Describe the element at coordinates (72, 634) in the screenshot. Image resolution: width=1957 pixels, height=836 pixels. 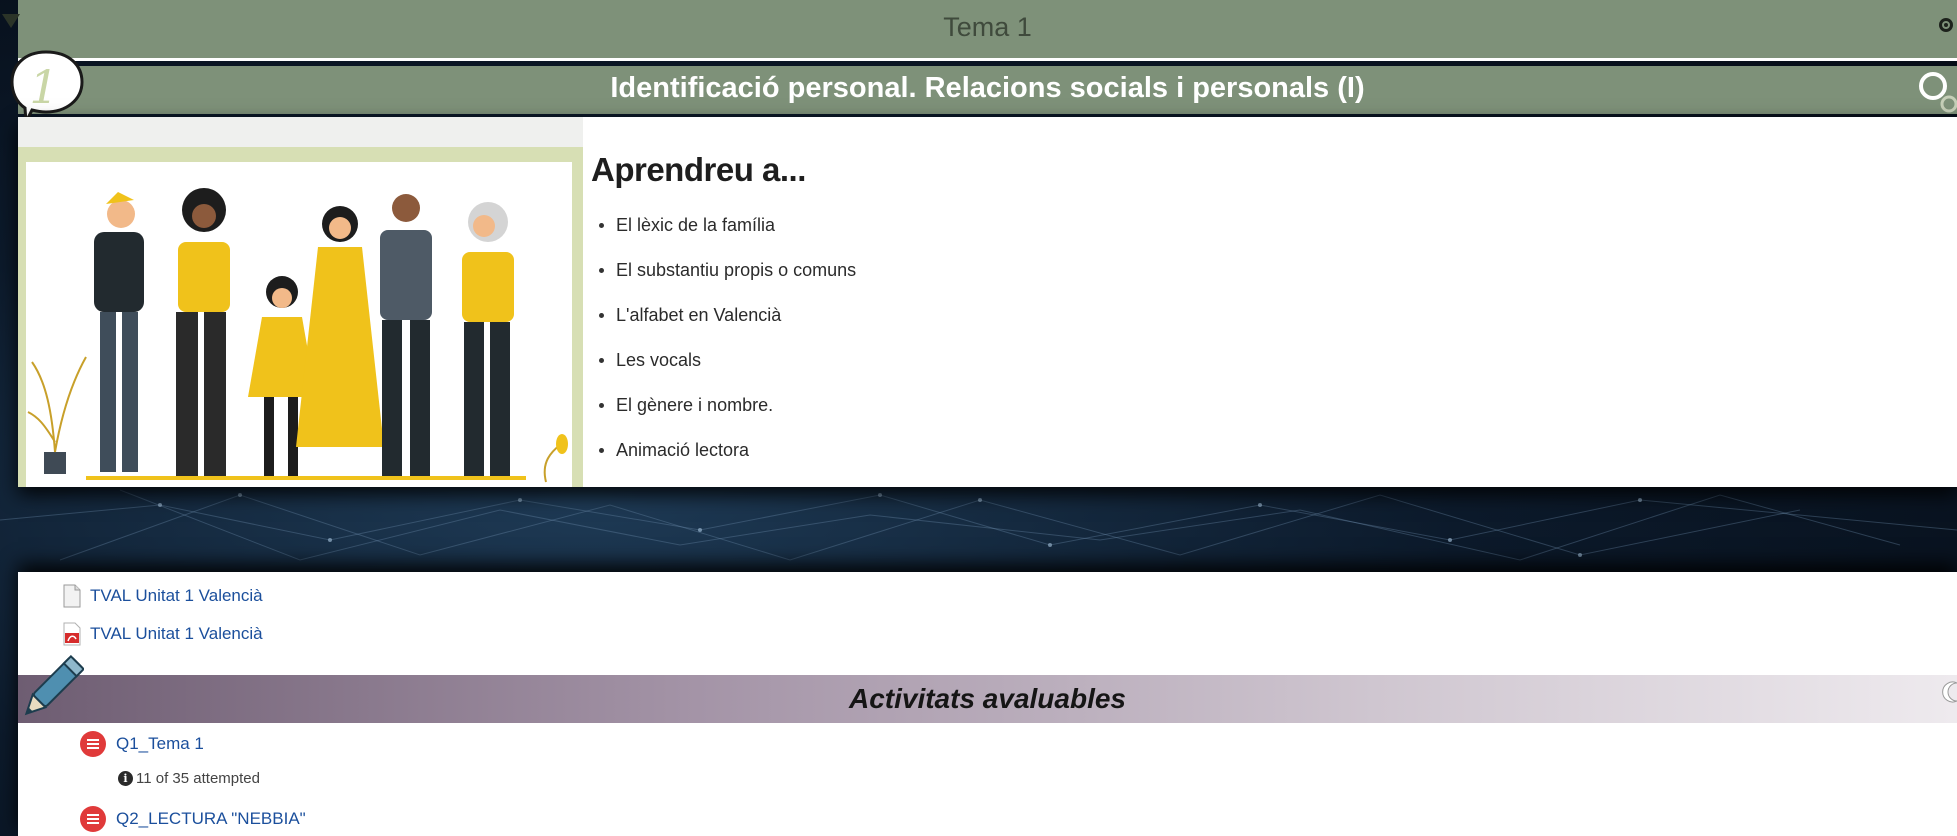
I see `pdf-icon` at that location.